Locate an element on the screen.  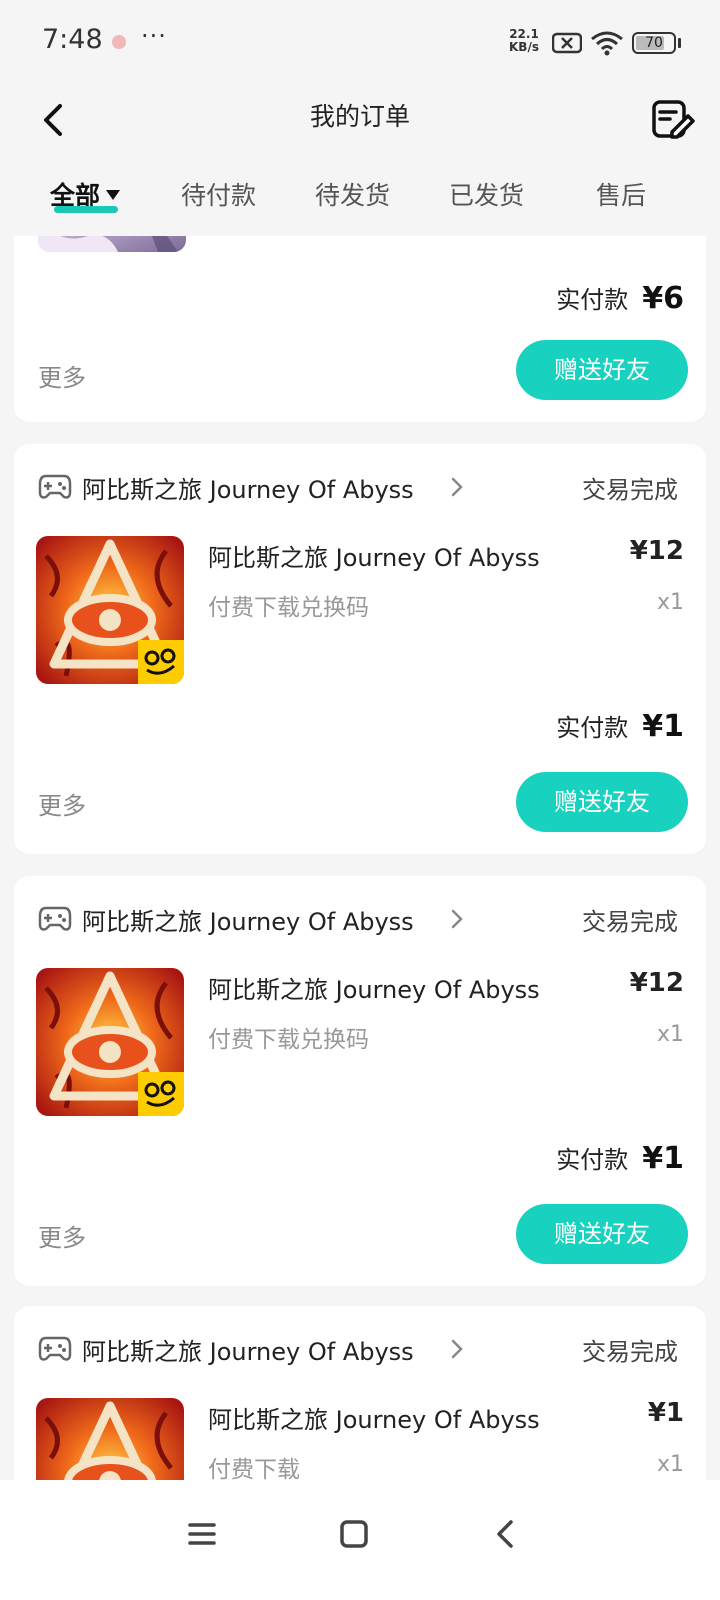
tab-pending-shipment: 待发货 is located at coordinates (352, 194).